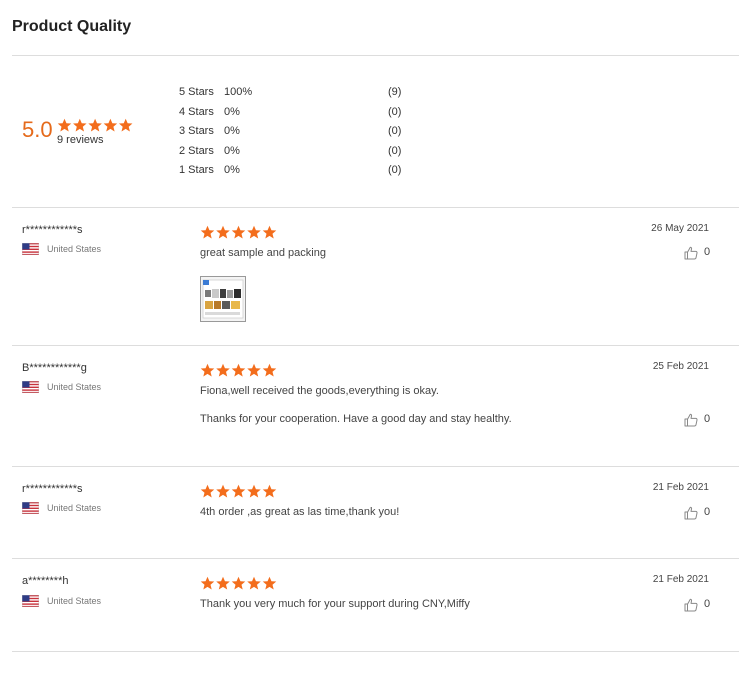 The image size is (750, 678). I want to click on review-count: 9 reviews, so click(80, 140).